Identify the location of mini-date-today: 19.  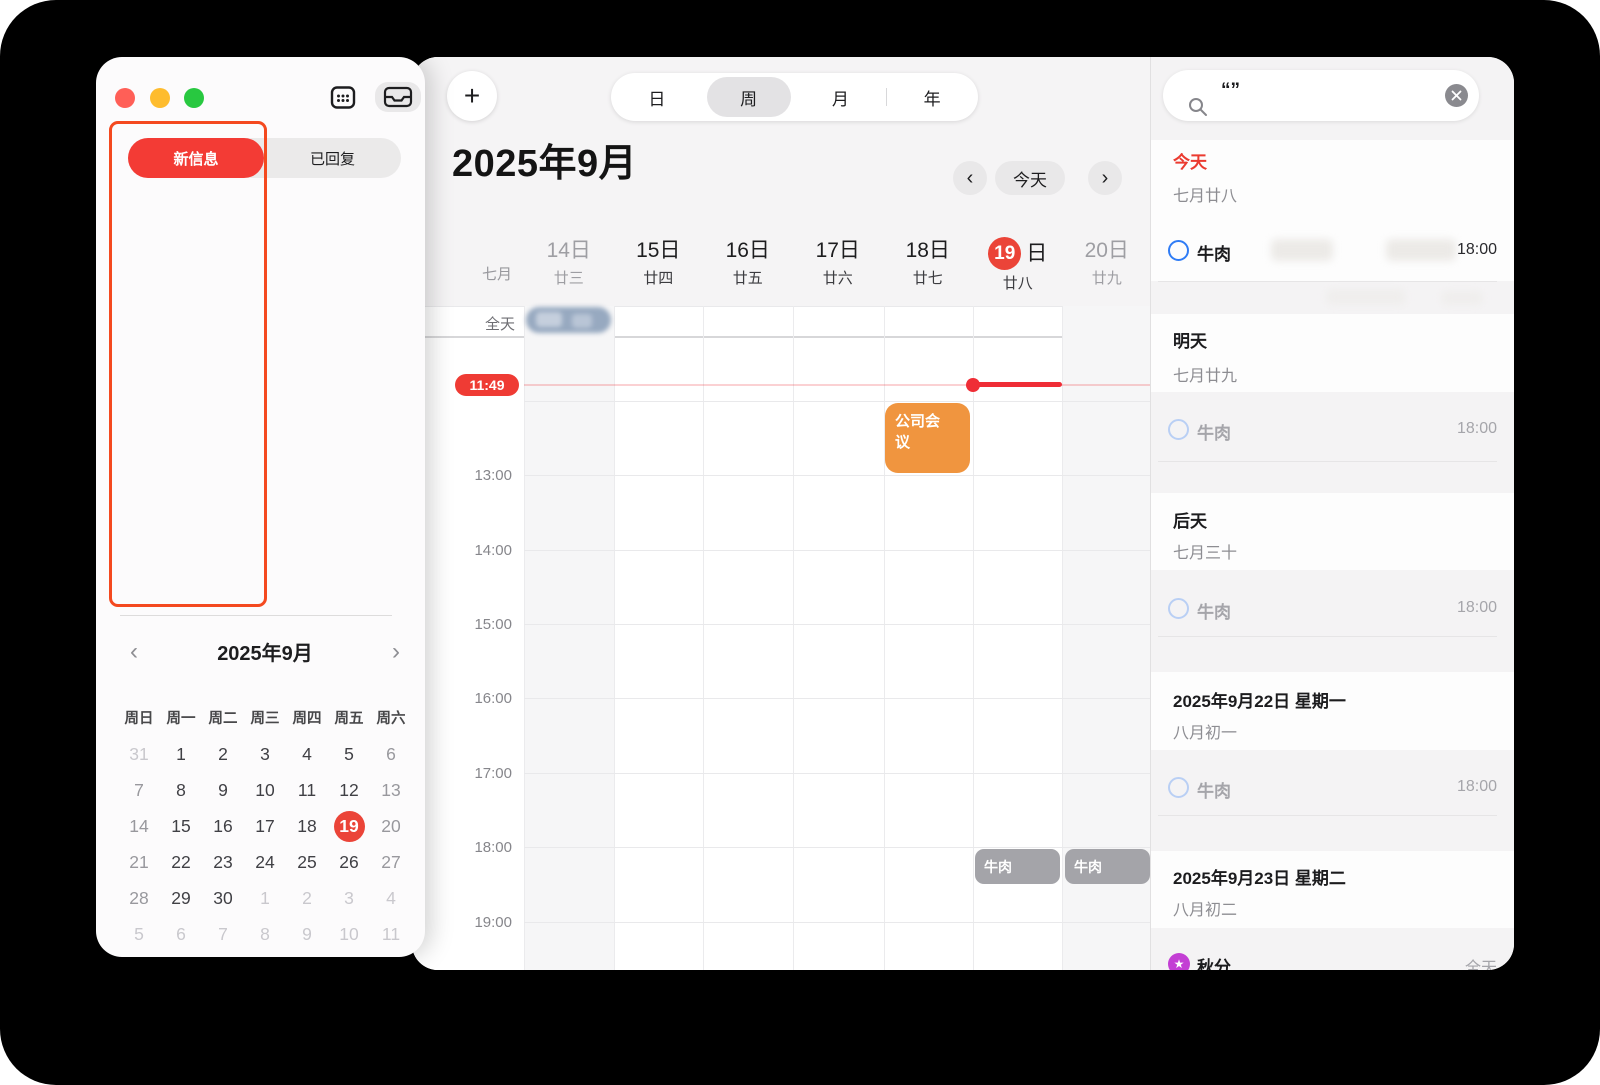
(349, 826).